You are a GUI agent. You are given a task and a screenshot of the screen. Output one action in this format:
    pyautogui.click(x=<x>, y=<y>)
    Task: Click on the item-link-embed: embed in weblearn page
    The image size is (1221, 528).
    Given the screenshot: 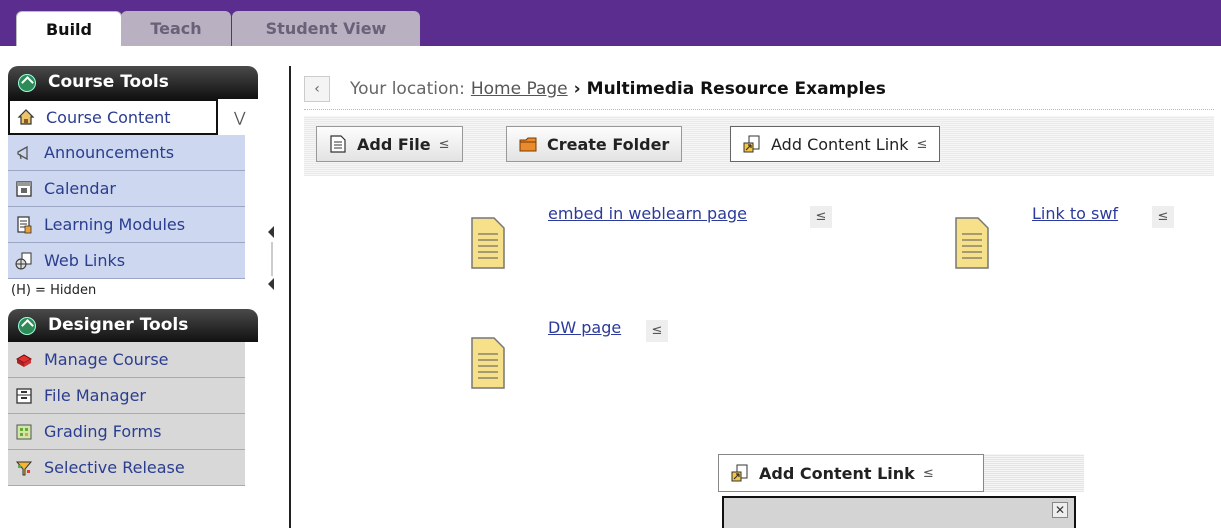 What is the action you would take?
    pyautogui.click(x=647, y=213)
    